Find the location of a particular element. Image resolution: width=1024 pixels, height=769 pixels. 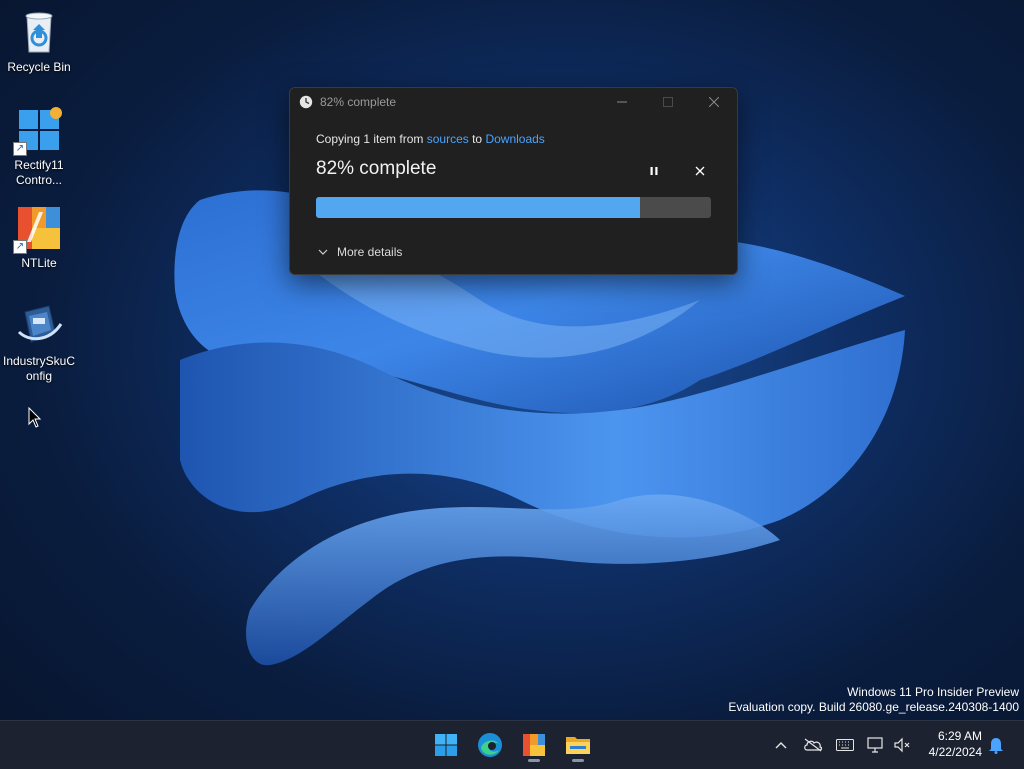

destination-folder-link: Downloads is located at coordinates (514, 139).